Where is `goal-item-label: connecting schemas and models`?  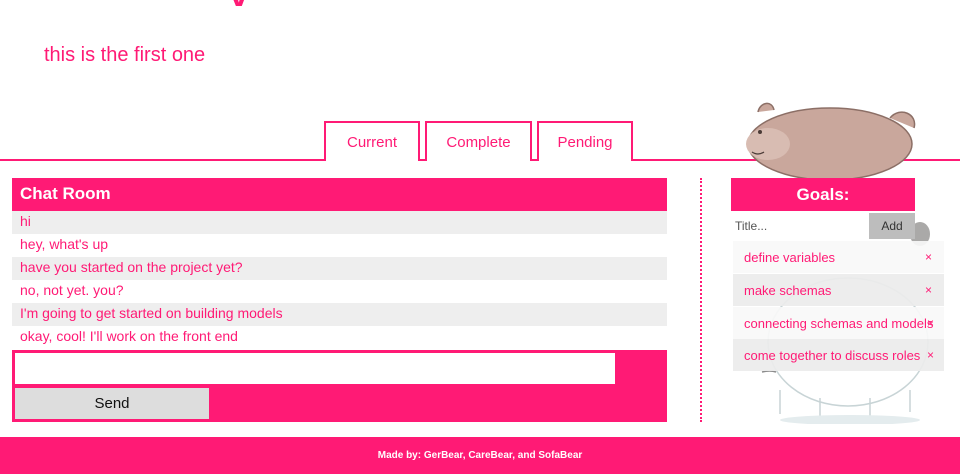 goal-item-label: connecting schemas and models is located at coordinates (839, 323).